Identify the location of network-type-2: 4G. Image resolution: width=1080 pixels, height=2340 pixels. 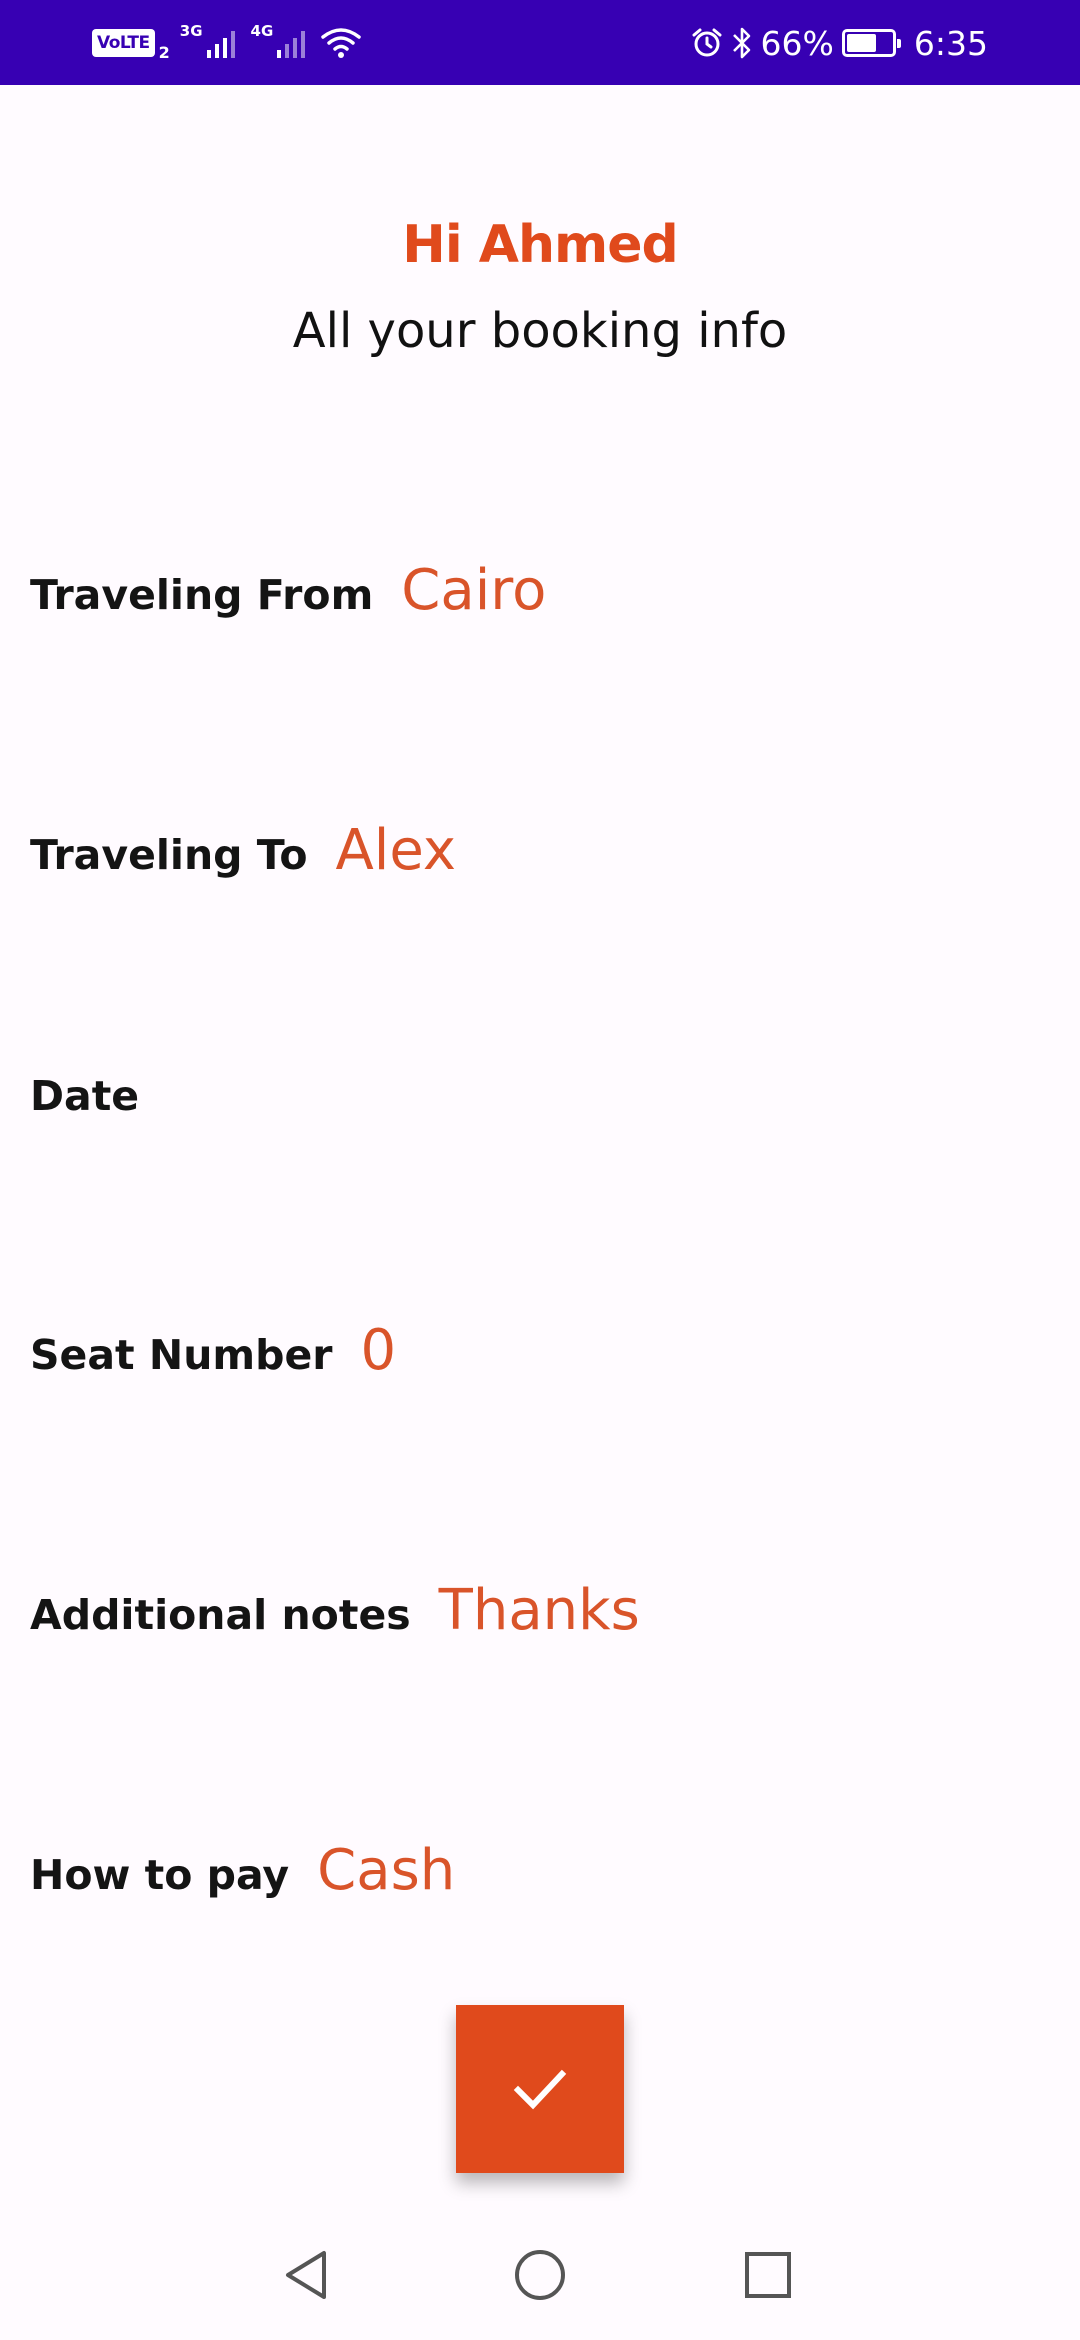
(262, 31).